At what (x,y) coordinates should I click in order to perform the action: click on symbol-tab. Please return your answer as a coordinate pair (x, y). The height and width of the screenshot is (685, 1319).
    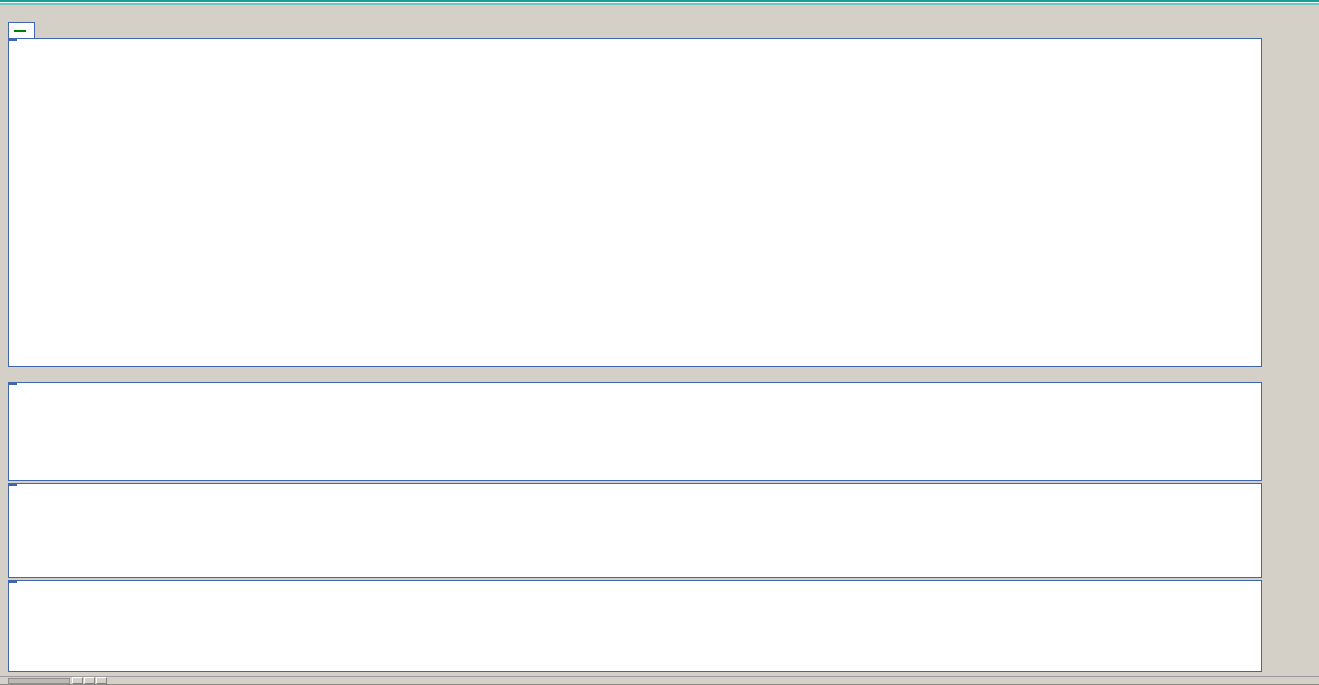
    Looking at the image, I should click on (21, 30).